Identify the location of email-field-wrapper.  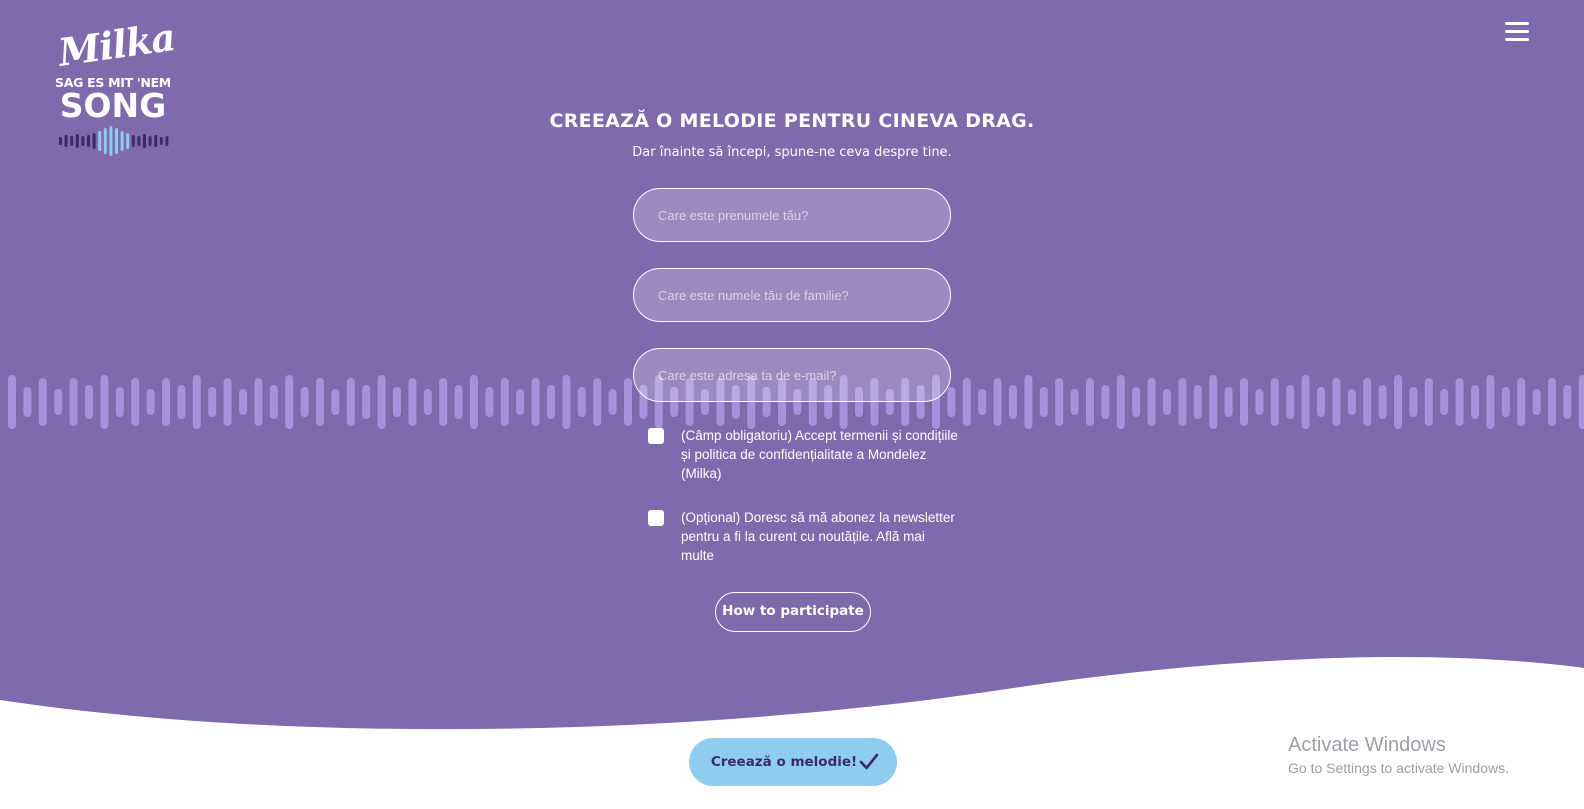
(792, 375).